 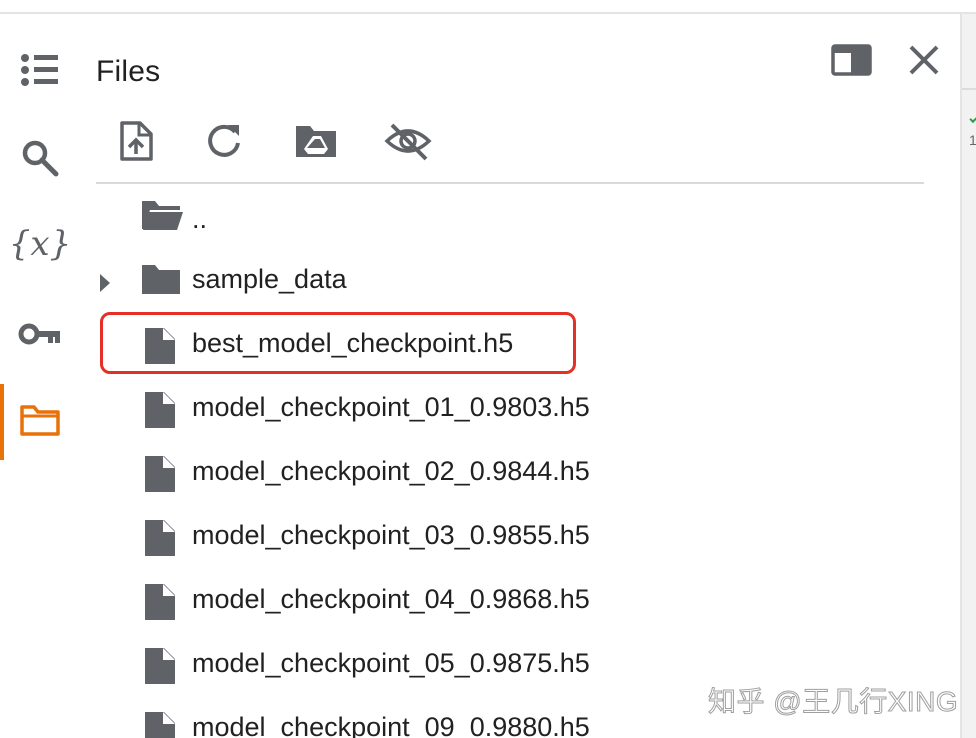 What do you see at coordinates (269, 279) in the screenshot?
I see `folder-label: sample_data` at bounding box center [269, 279].